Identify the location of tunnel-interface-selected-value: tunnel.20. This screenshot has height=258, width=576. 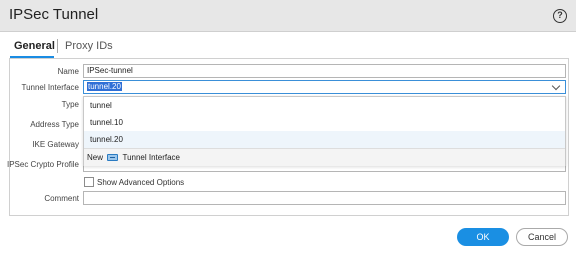
(104, 86).